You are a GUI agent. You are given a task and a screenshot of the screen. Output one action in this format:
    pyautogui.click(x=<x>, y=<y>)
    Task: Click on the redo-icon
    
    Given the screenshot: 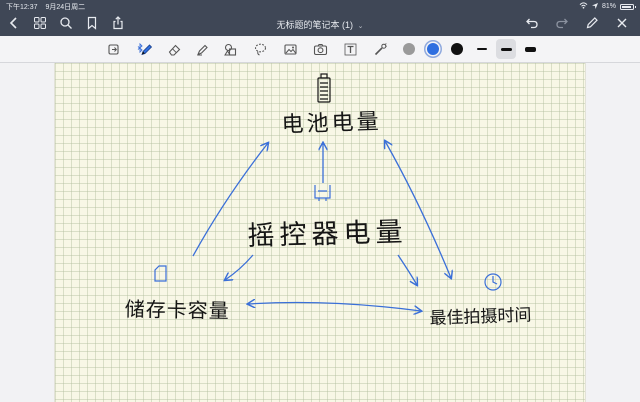 What is the action you would take?
    pyautogui.click(x=562, y=23)
    